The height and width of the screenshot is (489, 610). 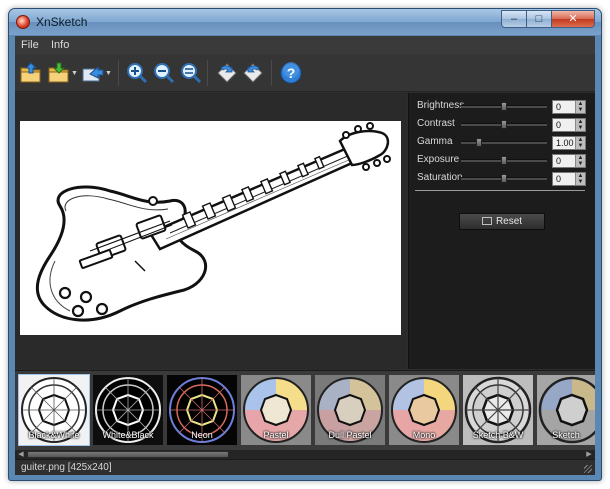 What do you see at coordinates (350, 410) in the screenshot?
I see `filter-thumb-dull-pastel: Dull Pastel` at bounding box center [350, 410].